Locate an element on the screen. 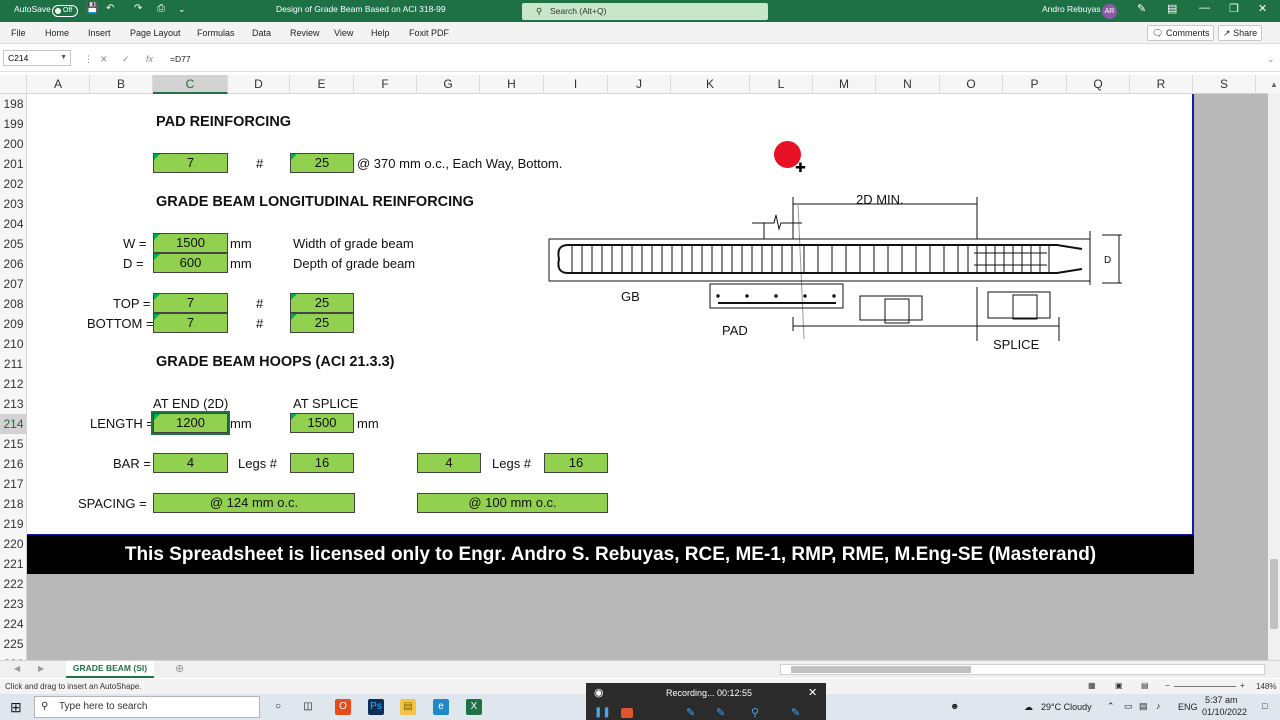 The height and width of the screenshot is (720, 1280). row-header: 198 is located at coordinates (13, 104).